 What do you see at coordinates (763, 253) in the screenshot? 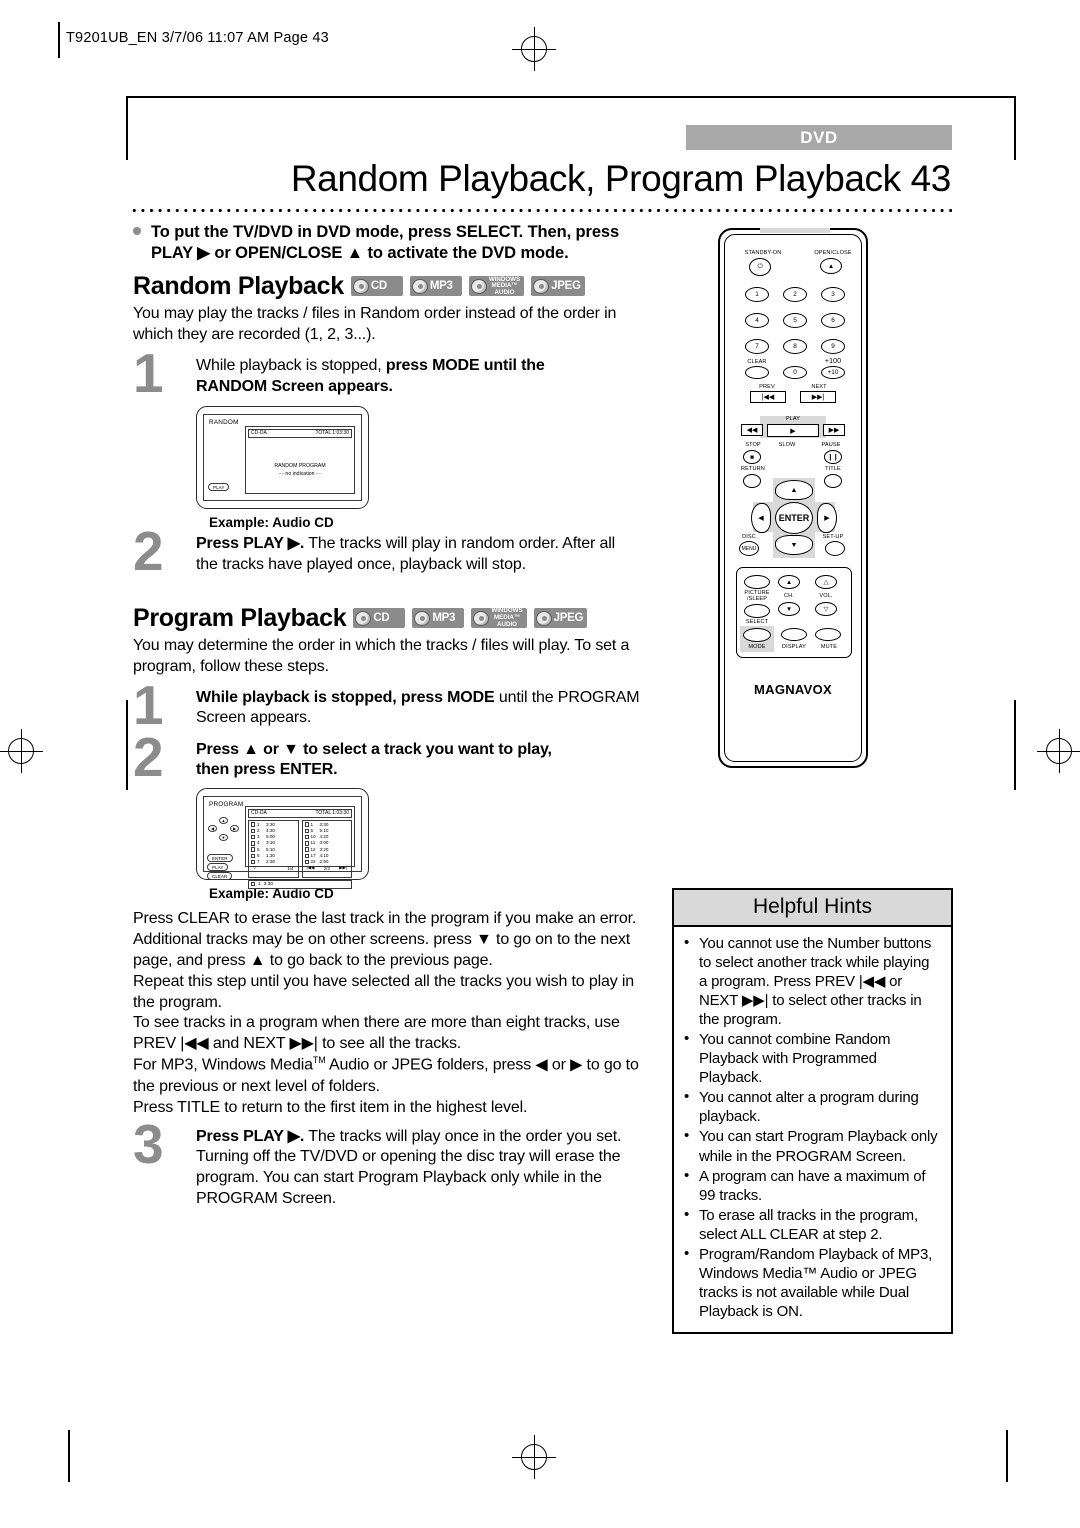
I see `standby-on-label: STANDBY-ON` at bounding box center [763, 253].